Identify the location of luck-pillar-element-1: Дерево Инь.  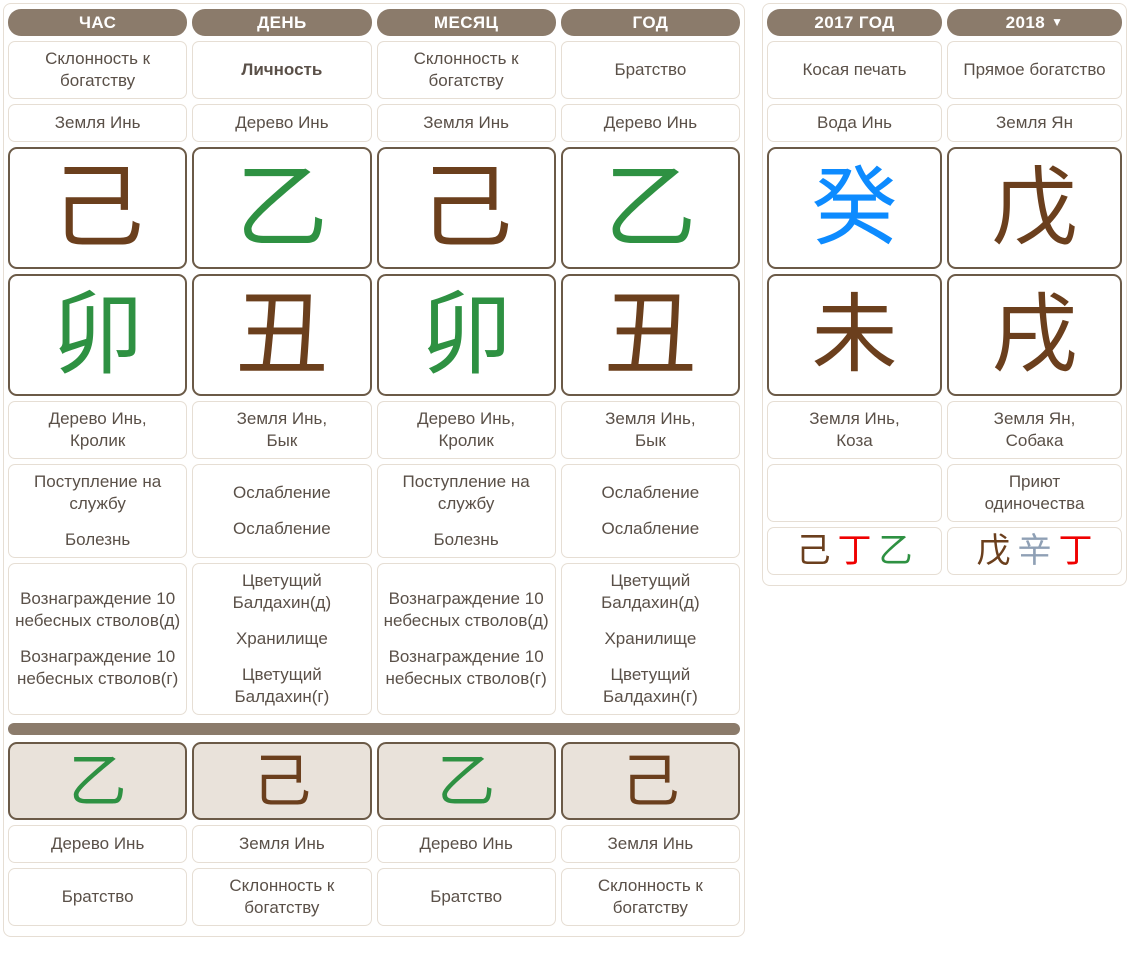
(98, 844).